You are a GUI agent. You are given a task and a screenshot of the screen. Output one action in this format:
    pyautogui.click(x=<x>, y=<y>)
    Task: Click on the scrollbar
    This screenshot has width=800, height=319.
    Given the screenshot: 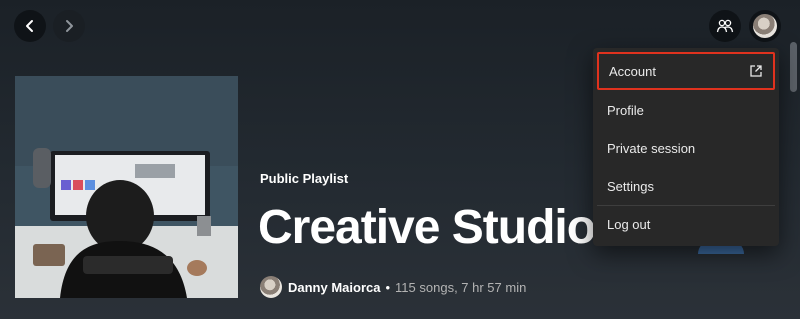 What is the action you would take?
    pyautogui.click(x=793, y=67)
    